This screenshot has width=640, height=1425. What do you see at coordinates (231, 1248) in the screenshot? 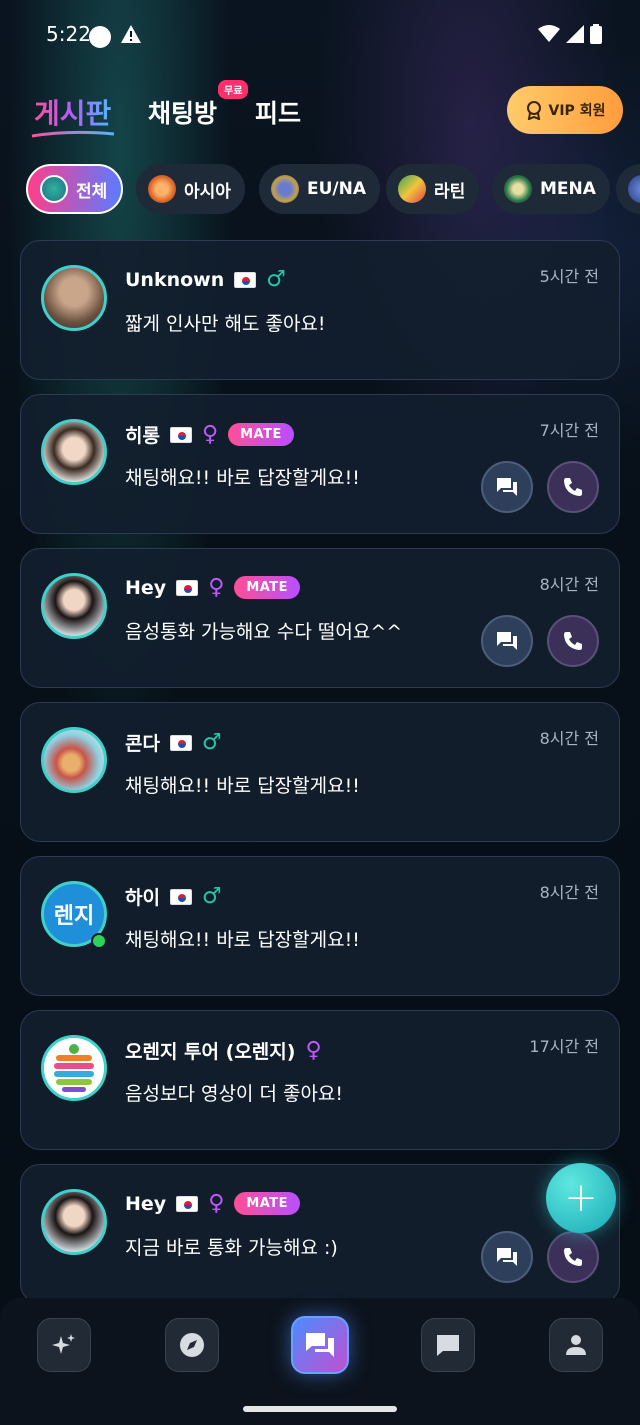
I see `post-message: 지금 바로 통화 가능해요 :)` at bounding box center [231, 1248].